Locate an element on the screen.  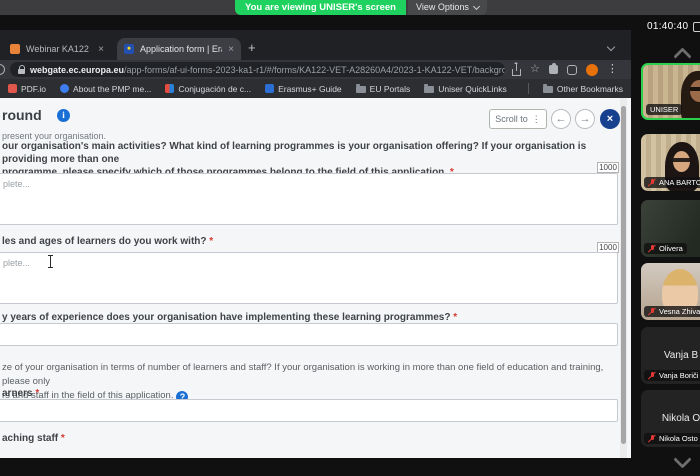
kebab-menu-icon: ⋮ is located at coordinates (536, 118).